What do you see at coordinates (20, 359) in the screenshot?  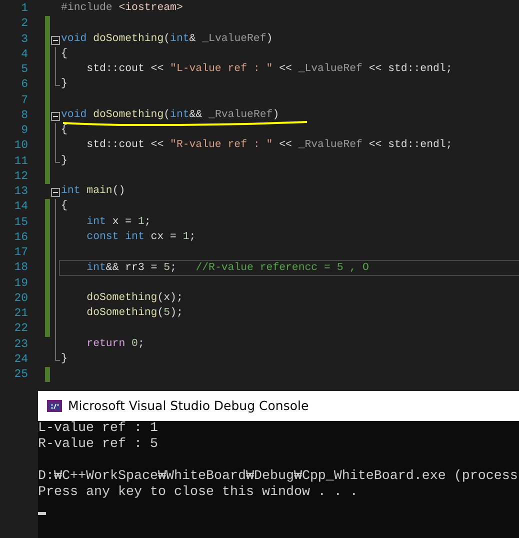 I see `line-number: 24` at bounding box center [20, 359].